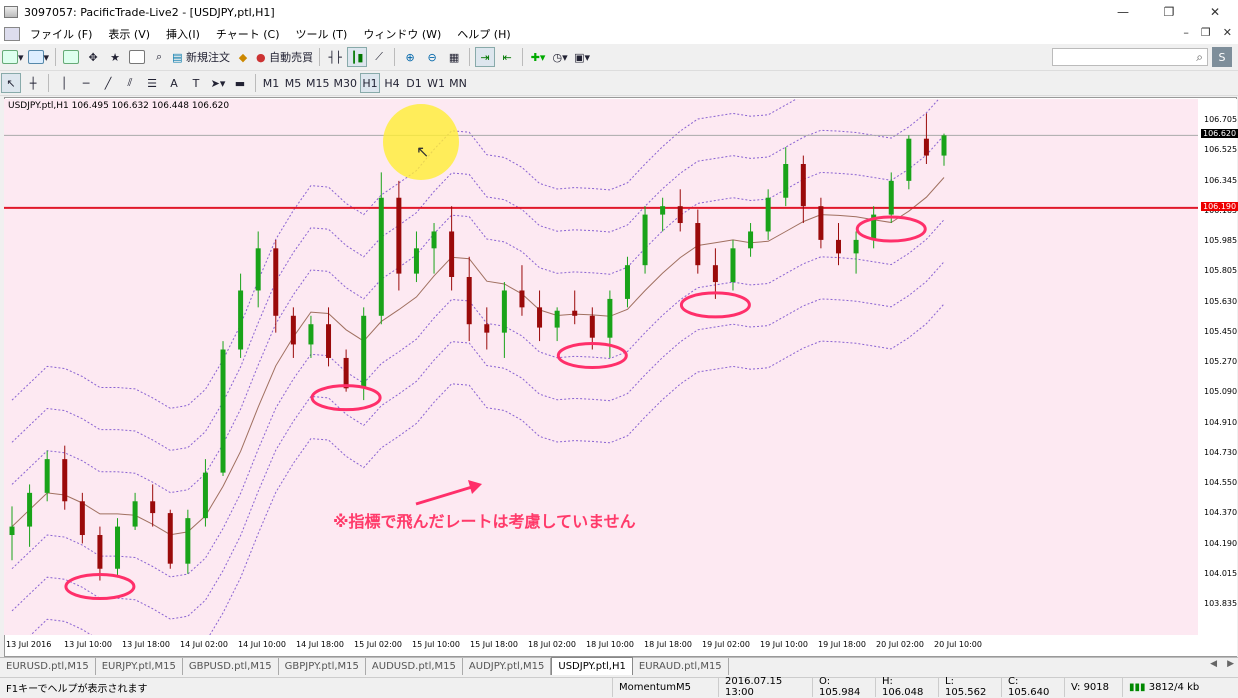 This screenshot has width=1238, height=698. I want to click on periods-icon: ◷▾, so click(560, 57).